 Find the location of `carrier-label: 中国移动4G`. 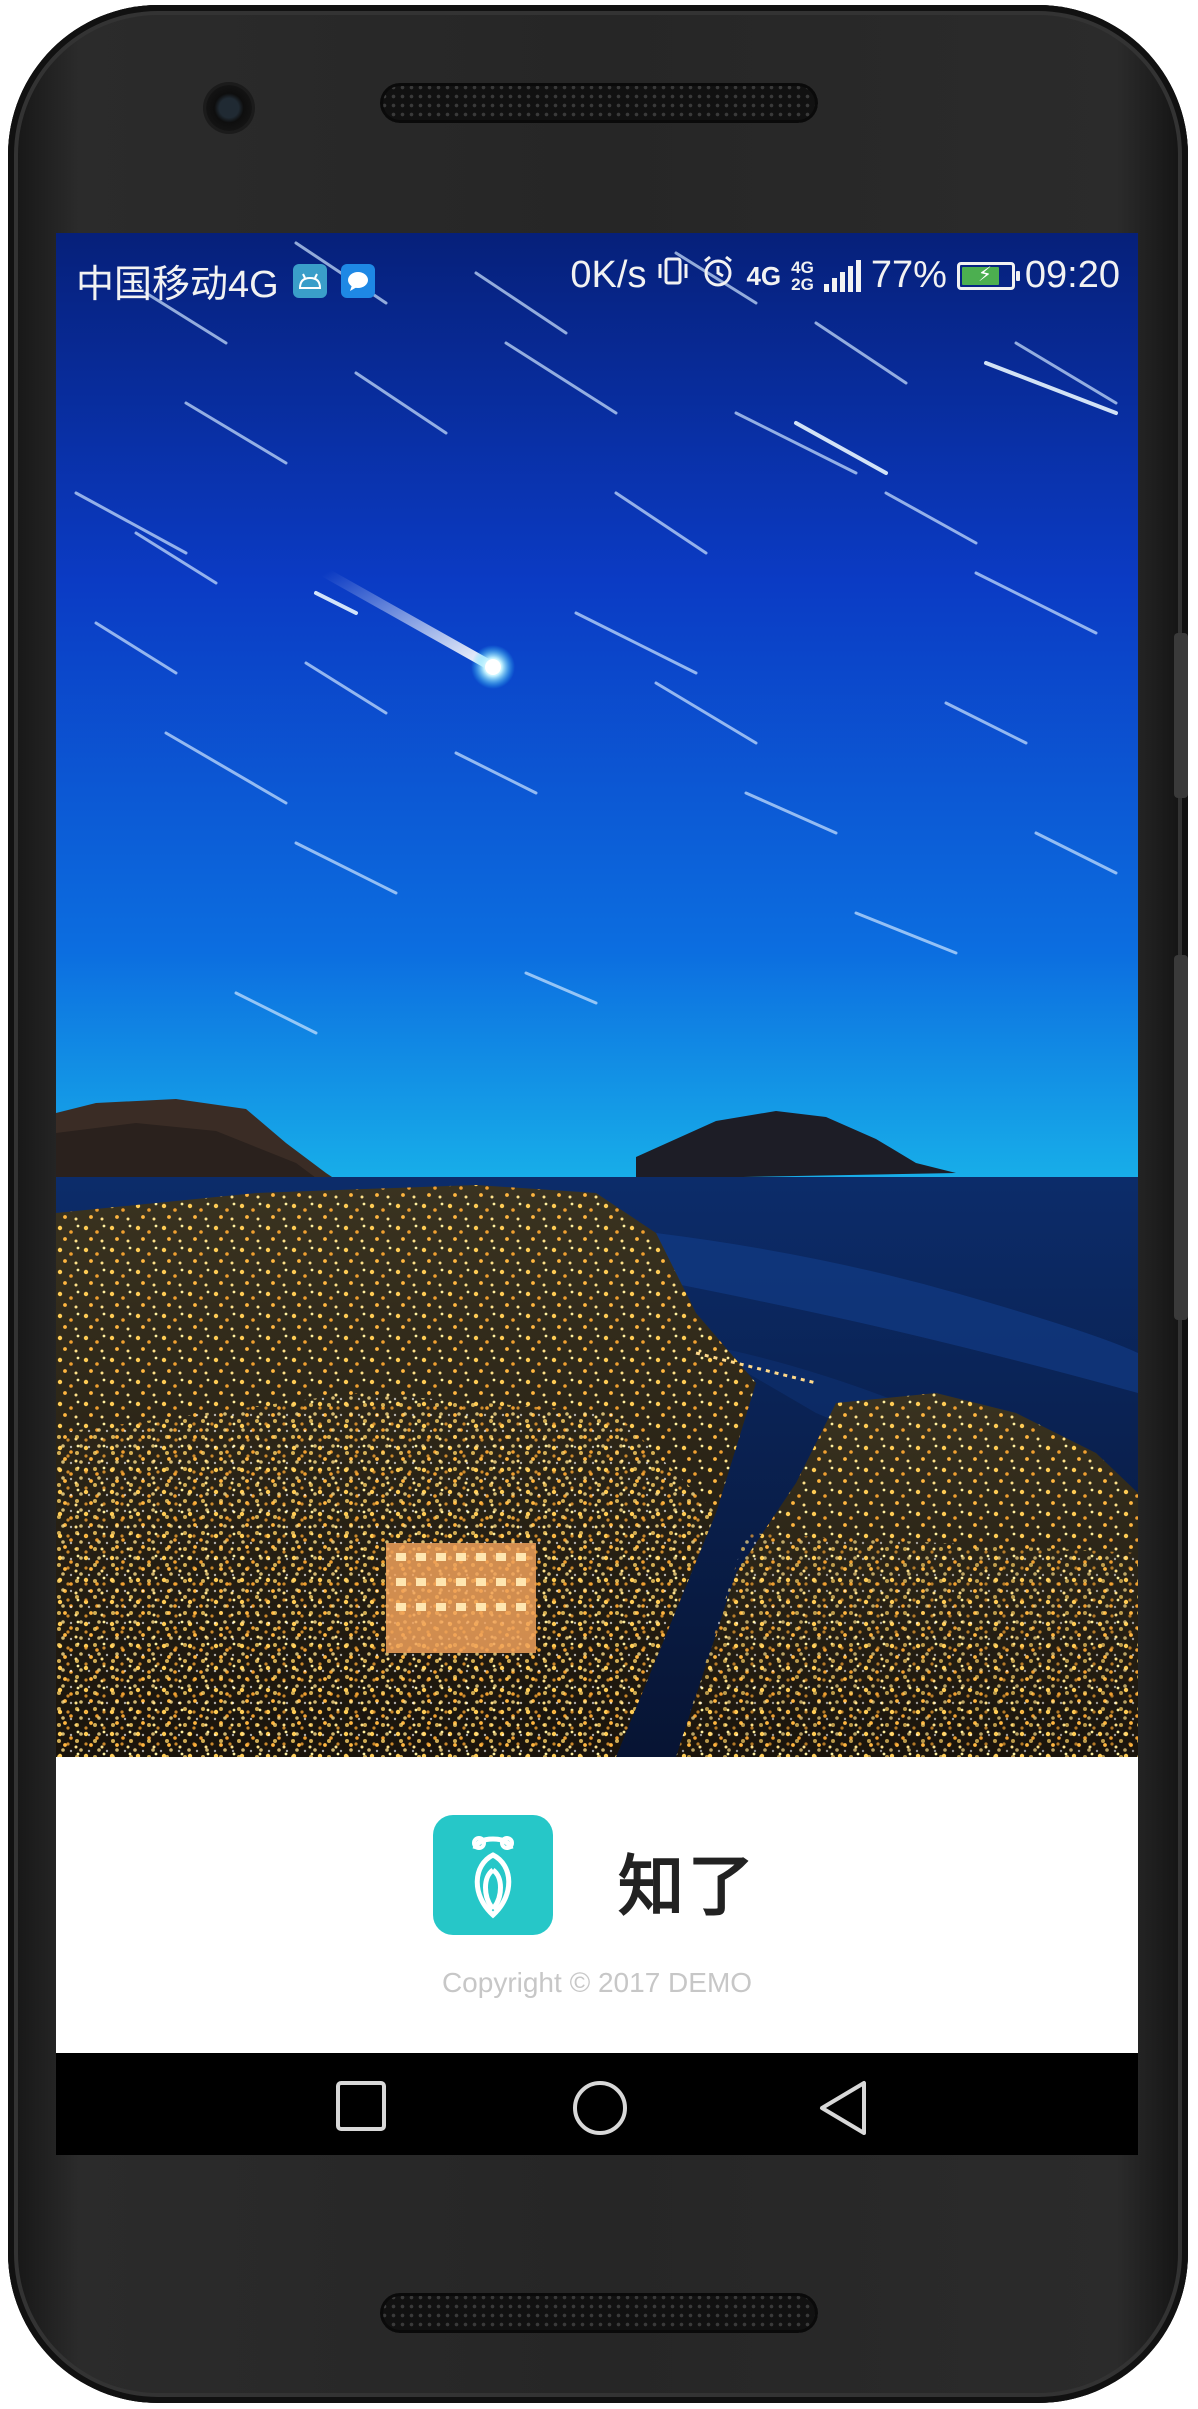

carrier-label: 中国移动4G is located at coordinates (177, 285).